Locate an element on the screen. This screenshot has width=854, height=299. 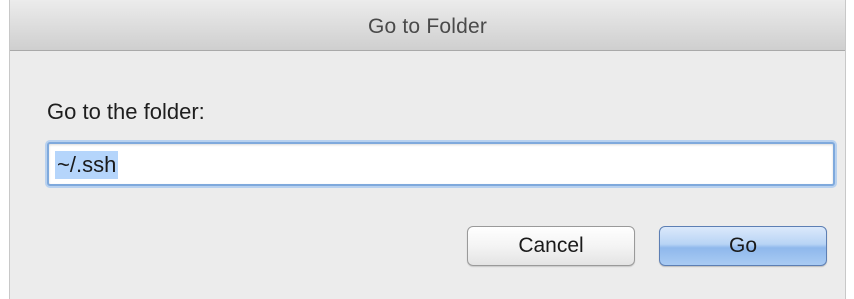
go-button: Go is located at coordinates (743, 246).